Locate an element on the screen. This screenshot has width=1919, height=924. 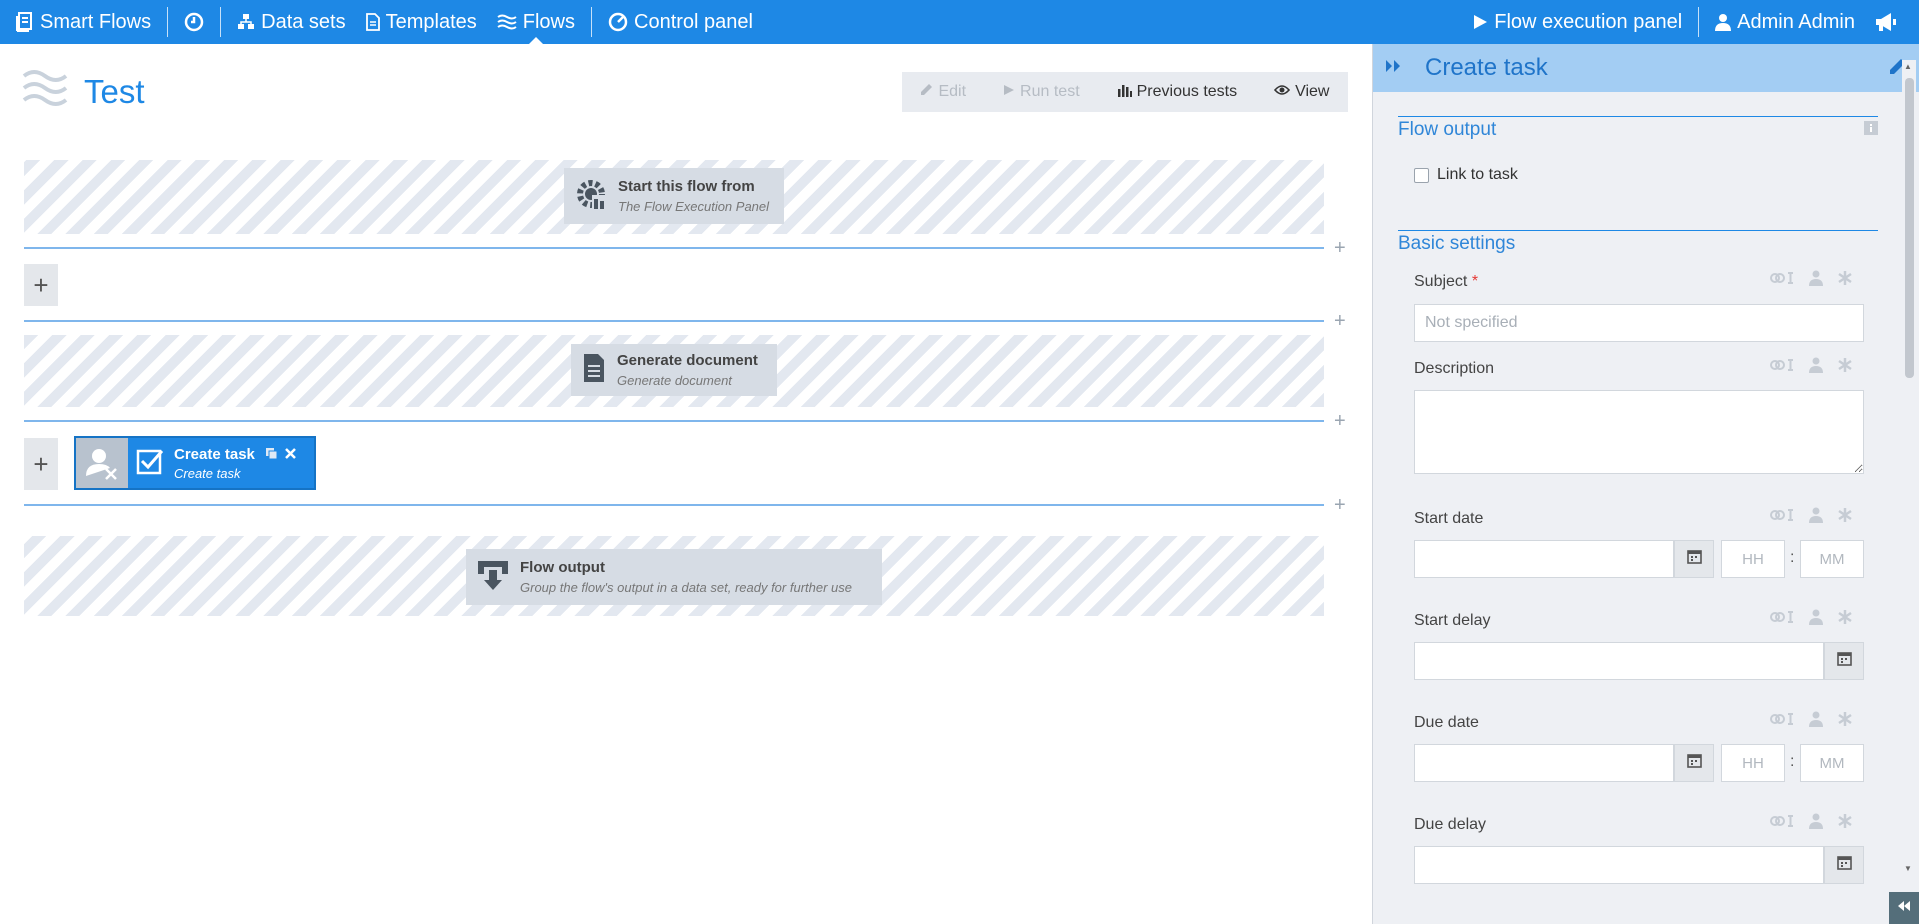
start-delay-calendar-button is located at coordinates (1844, 661).